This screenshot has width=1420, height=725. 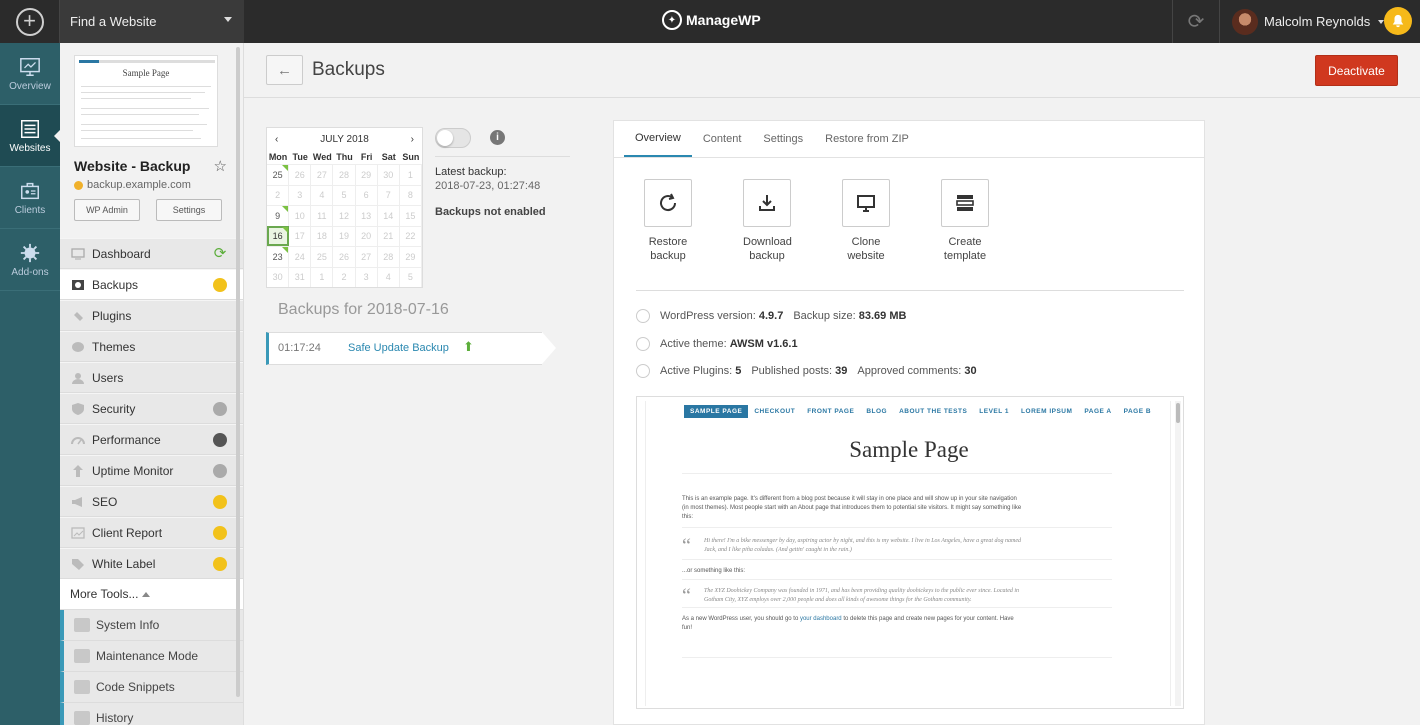 I want to click on preview-nav-item: BLOG, so click(x=876, y=411).